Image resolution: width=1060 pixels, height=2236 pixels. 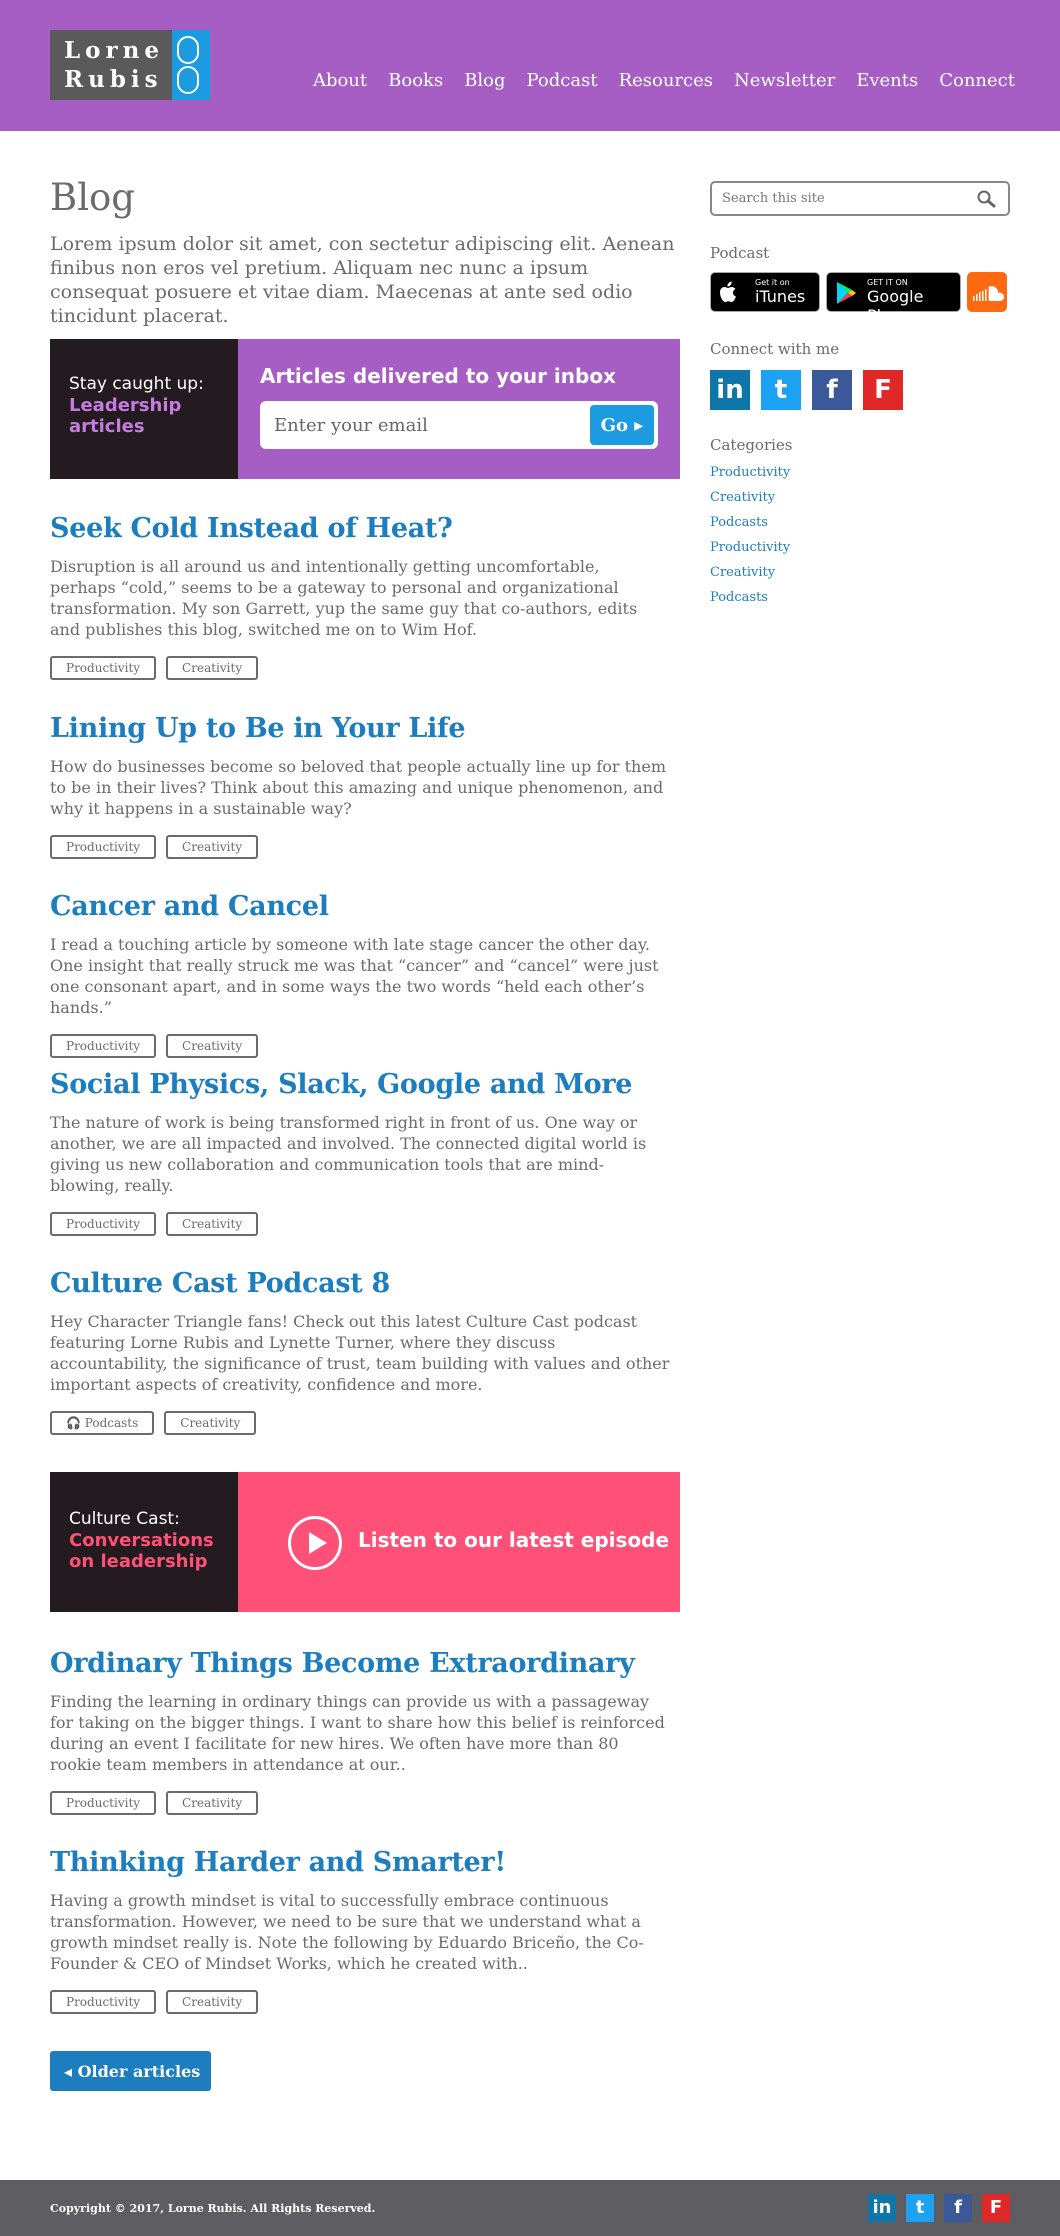 What do you see at coordinates (837, 198) in the screenshot?
I see `search-input` at bounding box center [837, 198].